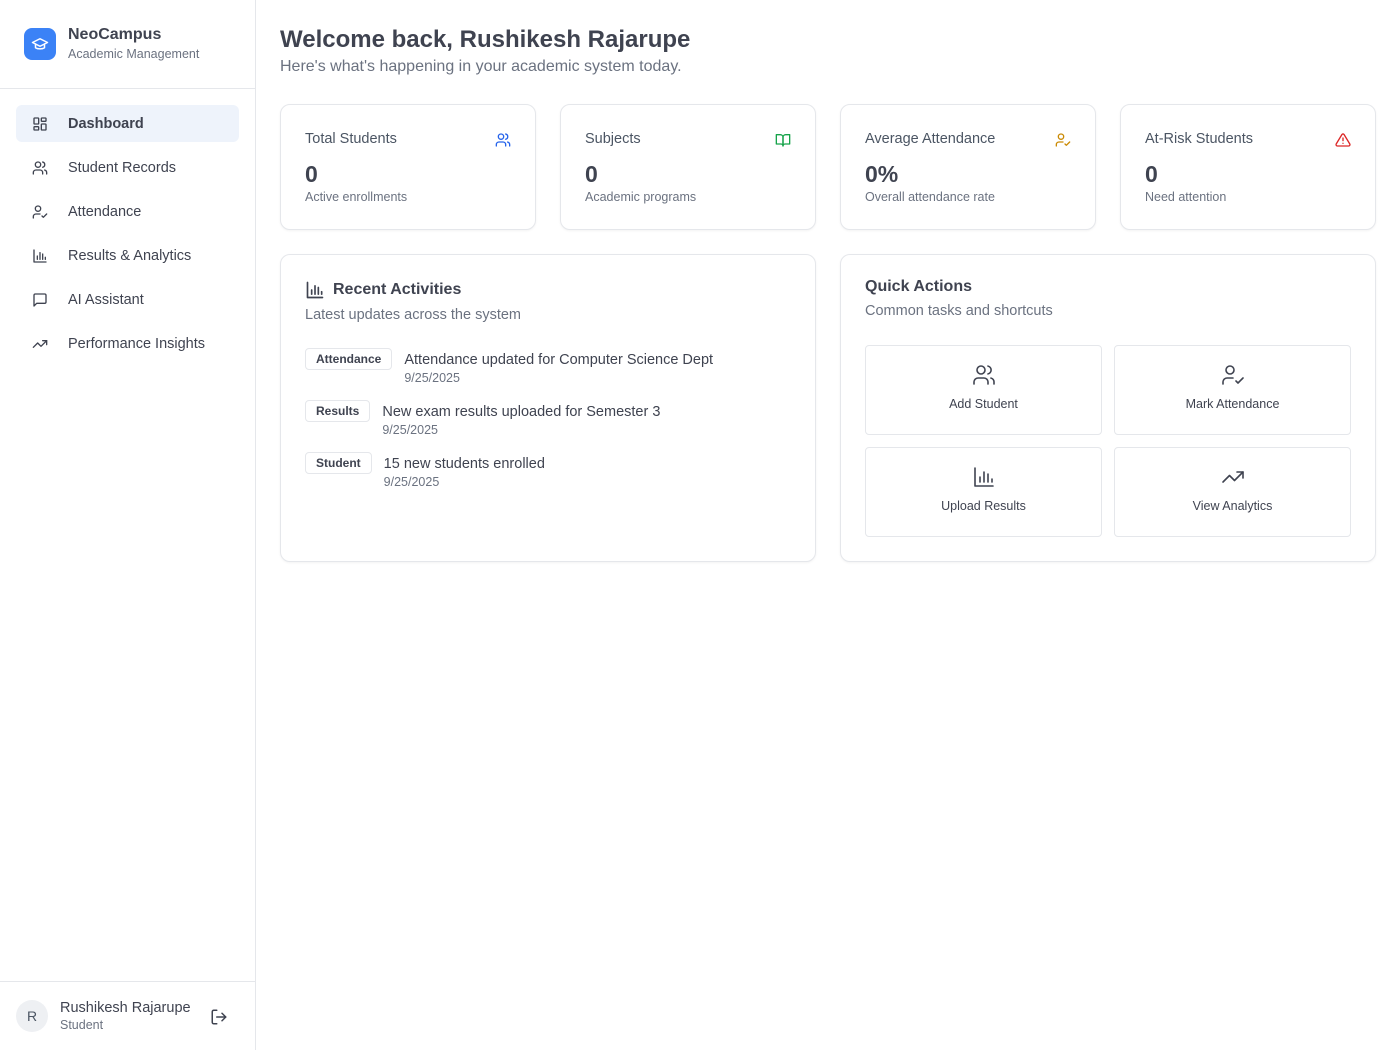  I want to click on graduation-cap-icon, so click(40, 44).